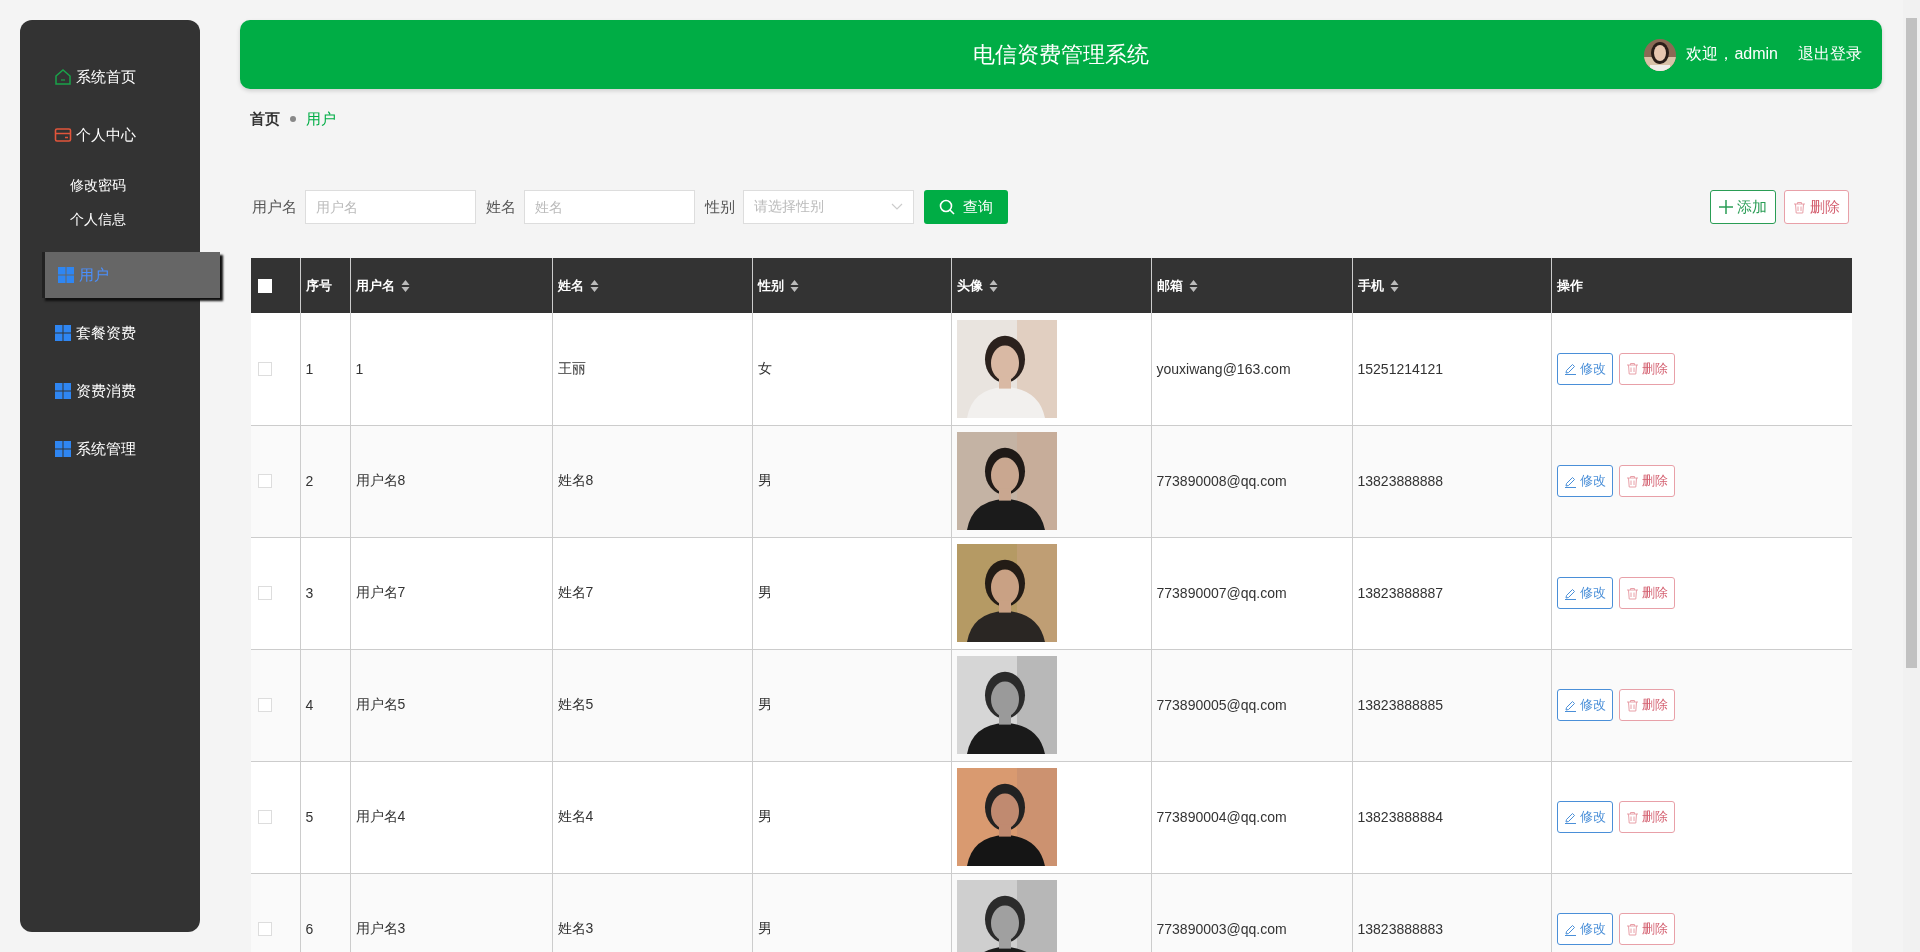 This screenshot has height=952, width=1920. I want to click on username-cell: 用户名5, so click(380, 704).